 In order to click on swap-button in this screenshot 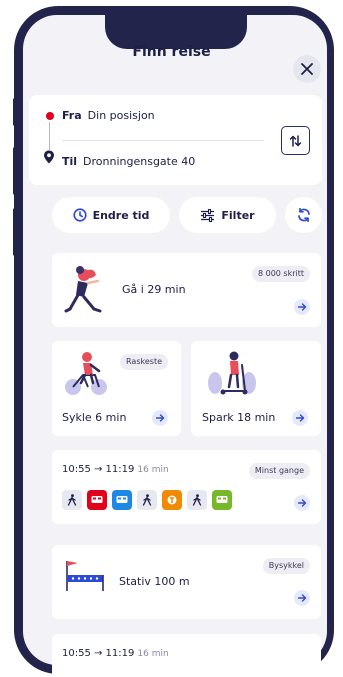, I will do `click(295, 140)`.